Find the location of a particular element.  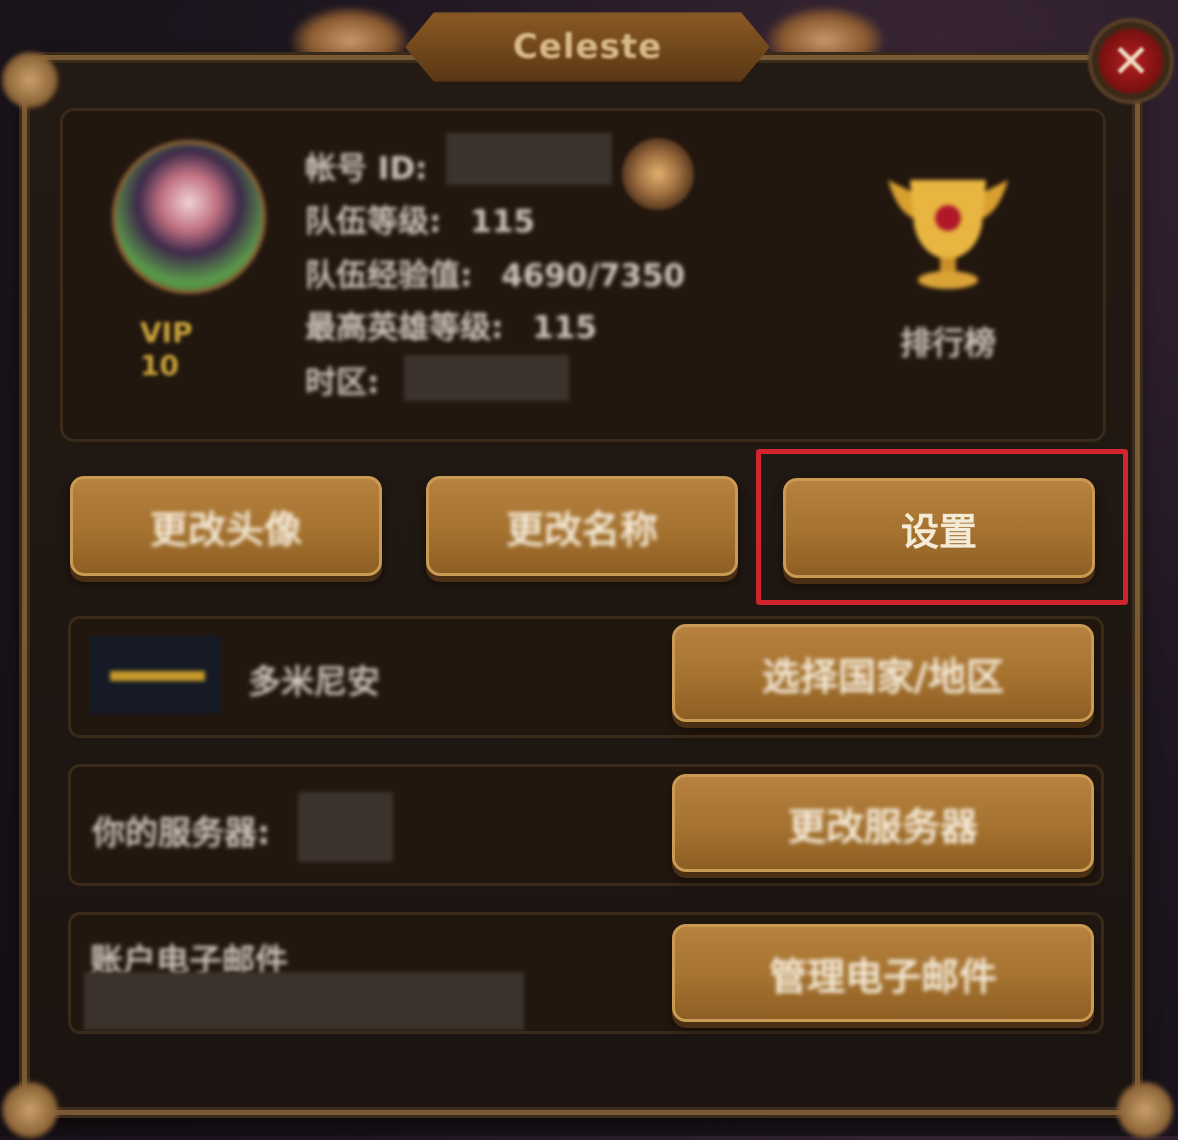

max-hero-level-label: 最高英雄等级: is located at coordinates (404, 328).